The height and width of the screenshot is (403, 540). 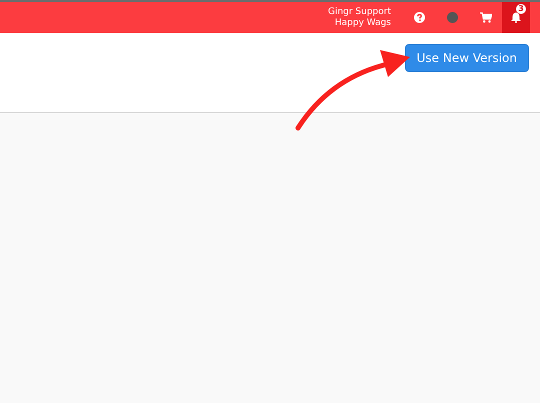 What do you see at coordinates (452, 17) in the screenshot?
I see `status-dot-icon` at bounding box center [452, 17].